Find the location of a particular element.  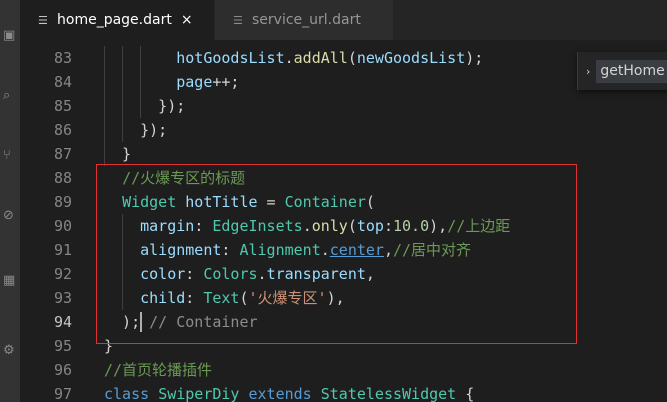

line-number: 97 is located at coordinates (62, 393).